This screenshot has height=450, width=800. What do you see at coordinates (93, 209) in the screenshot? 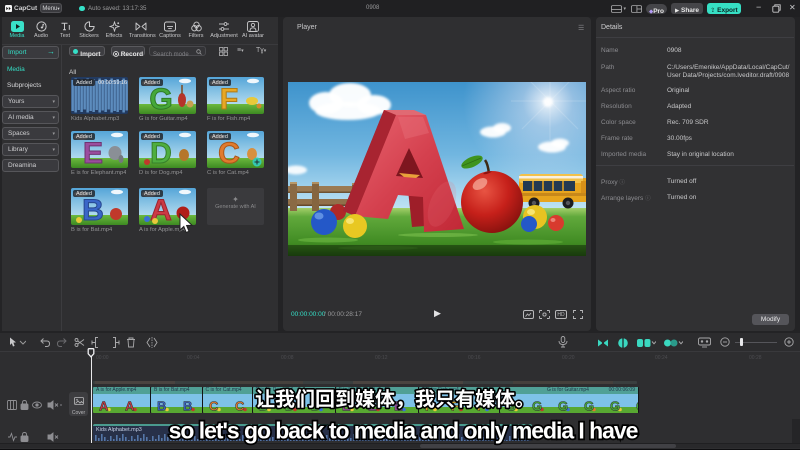
I see `svg-text: B` at bounding box center [93, 209].